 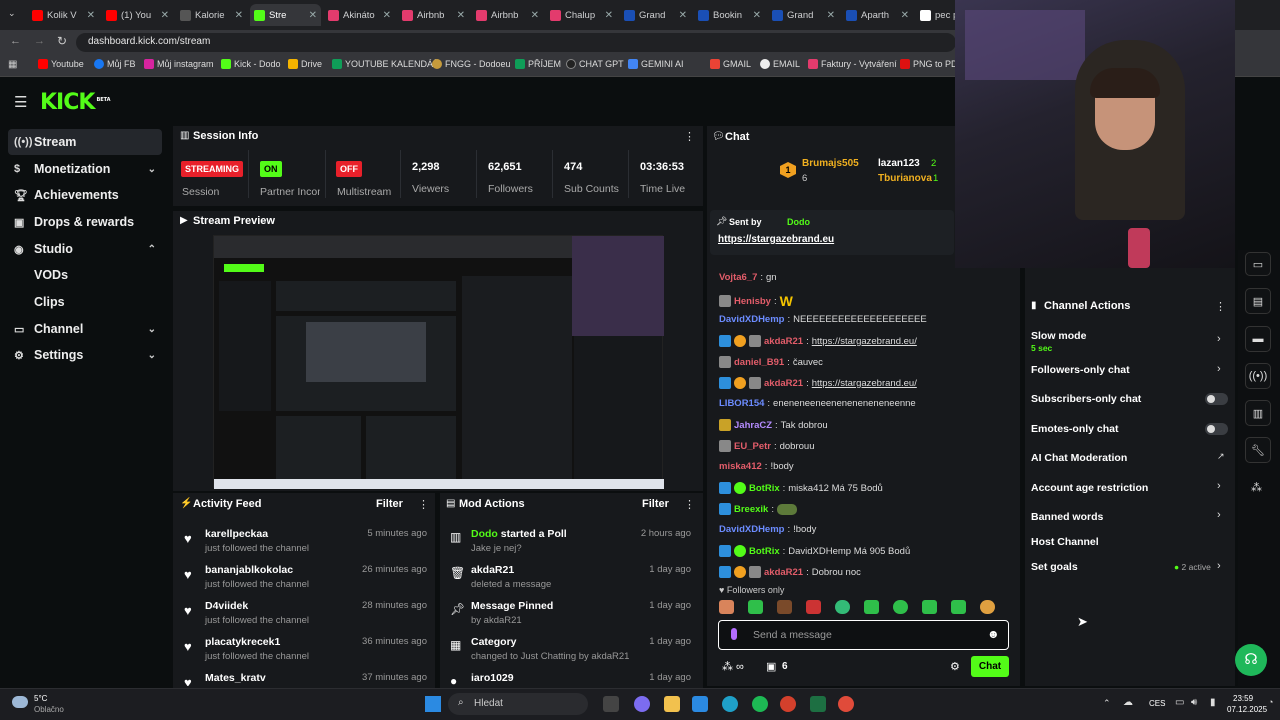 I want to click on rail-button: ▭, so click(x=1258, y=264).